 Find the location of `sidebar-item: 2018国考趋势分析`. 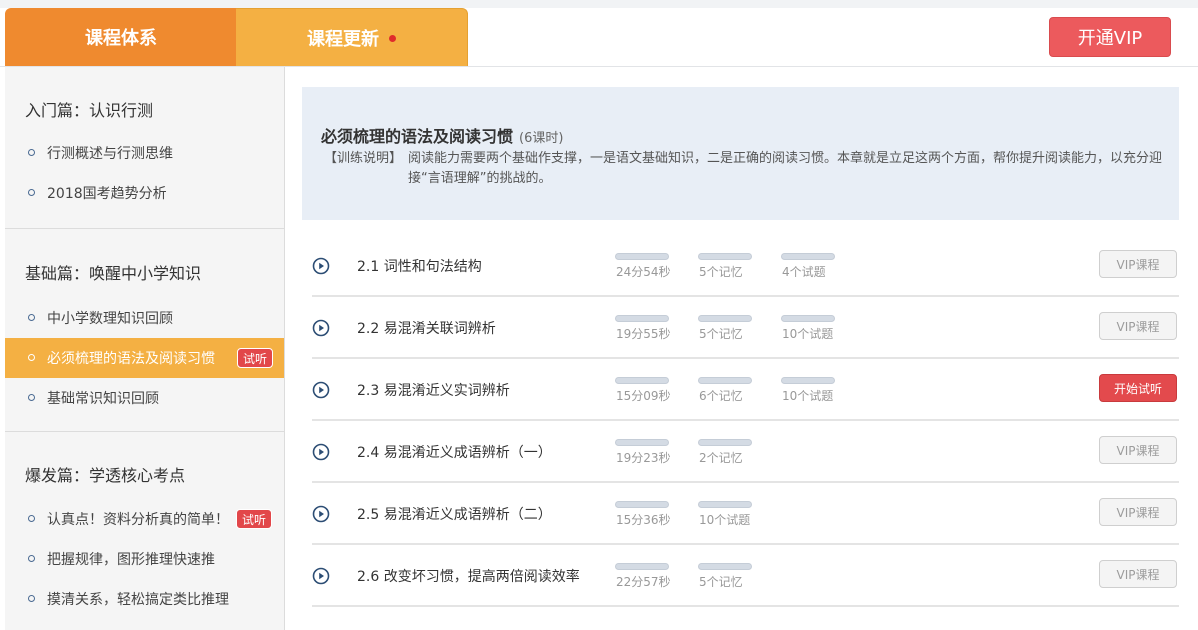

sidebar-item: 2018国考趋势分析 is located at coordinates (144, 193).